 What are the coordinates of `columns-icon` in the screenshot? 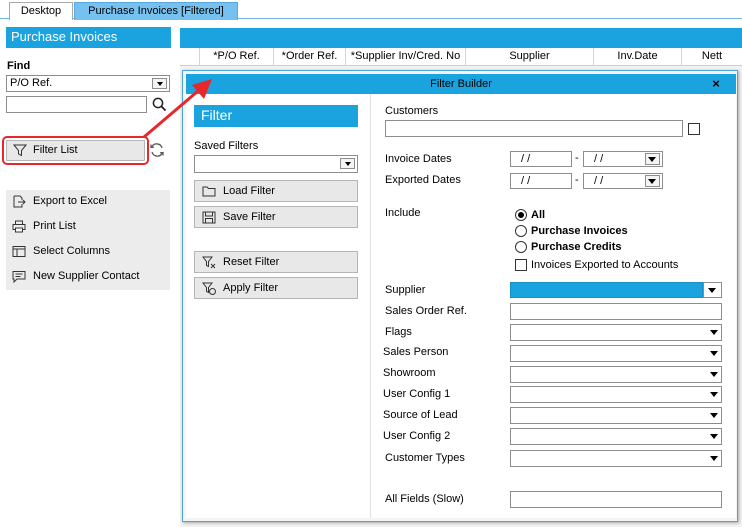 It's located at (19, 251).